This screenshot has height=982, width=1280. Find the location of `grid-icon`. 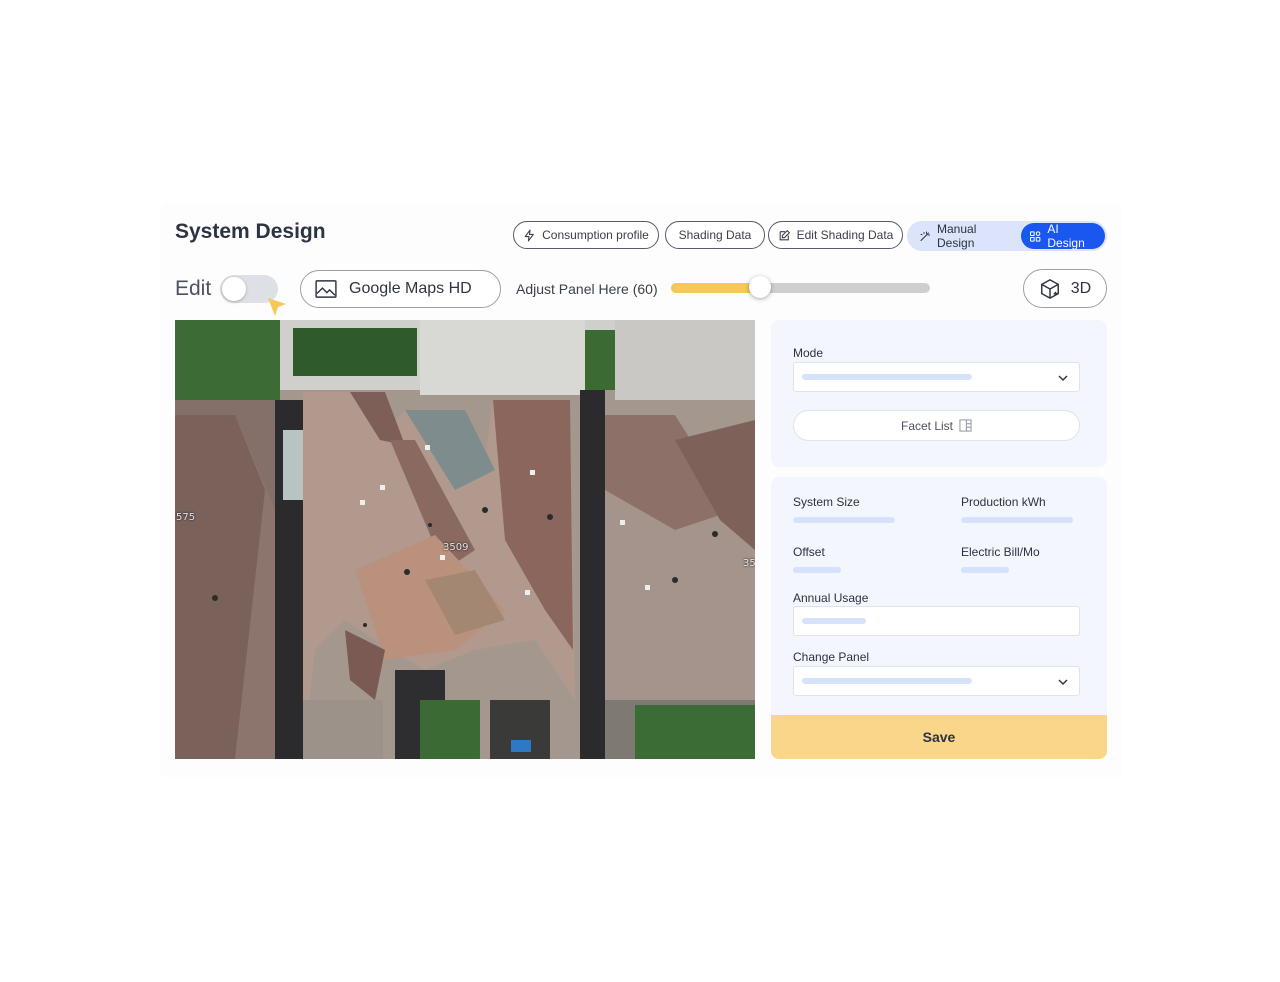

grid-icon is located at coordinates (1035, 236).